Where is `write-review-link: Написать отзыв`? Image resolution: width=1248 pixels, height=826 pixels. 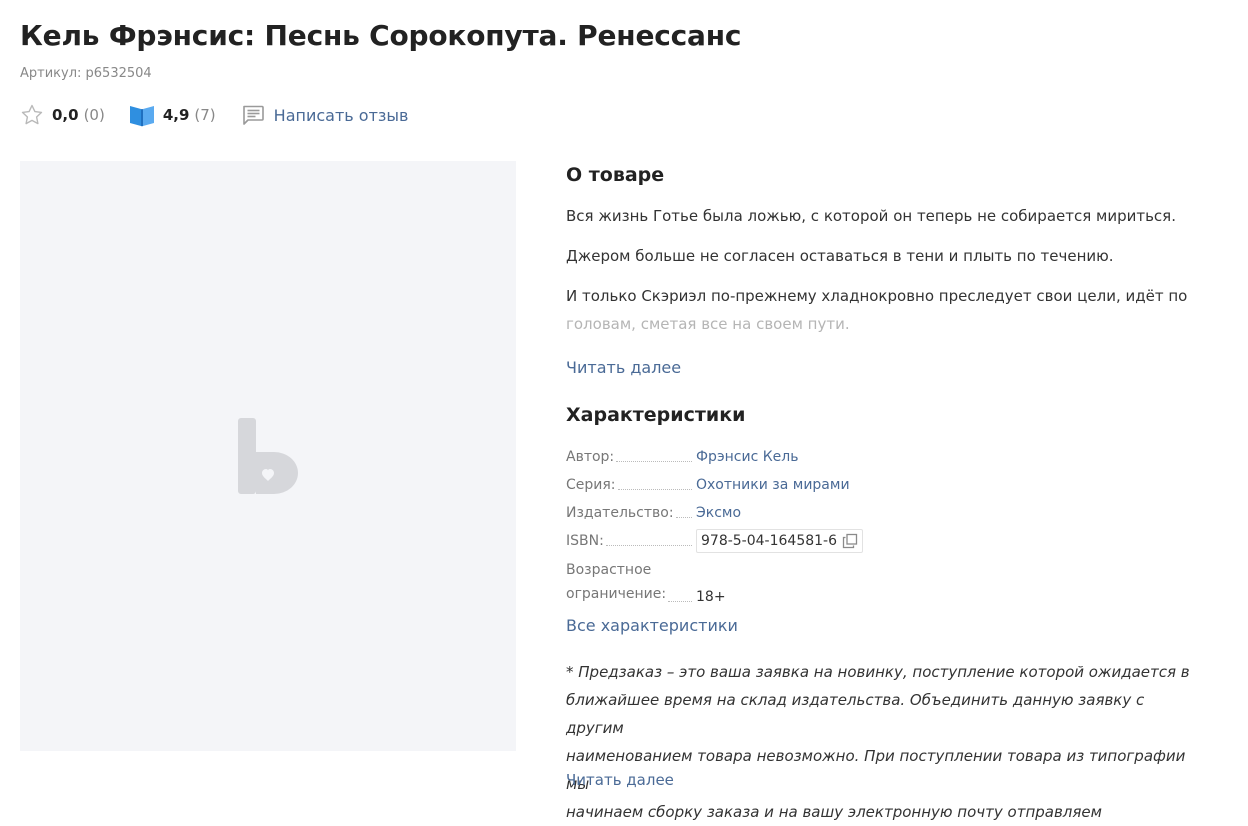
write-review-link: Написать отзыв is located at coordinates (325, 115).